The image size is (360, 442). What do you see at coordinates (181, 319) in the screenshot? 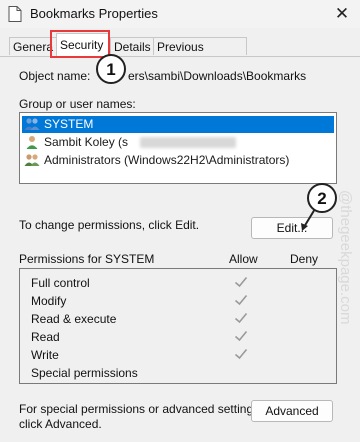
I see `permission-row-read-execute: Read & execute` at bounding box center [181, 319].